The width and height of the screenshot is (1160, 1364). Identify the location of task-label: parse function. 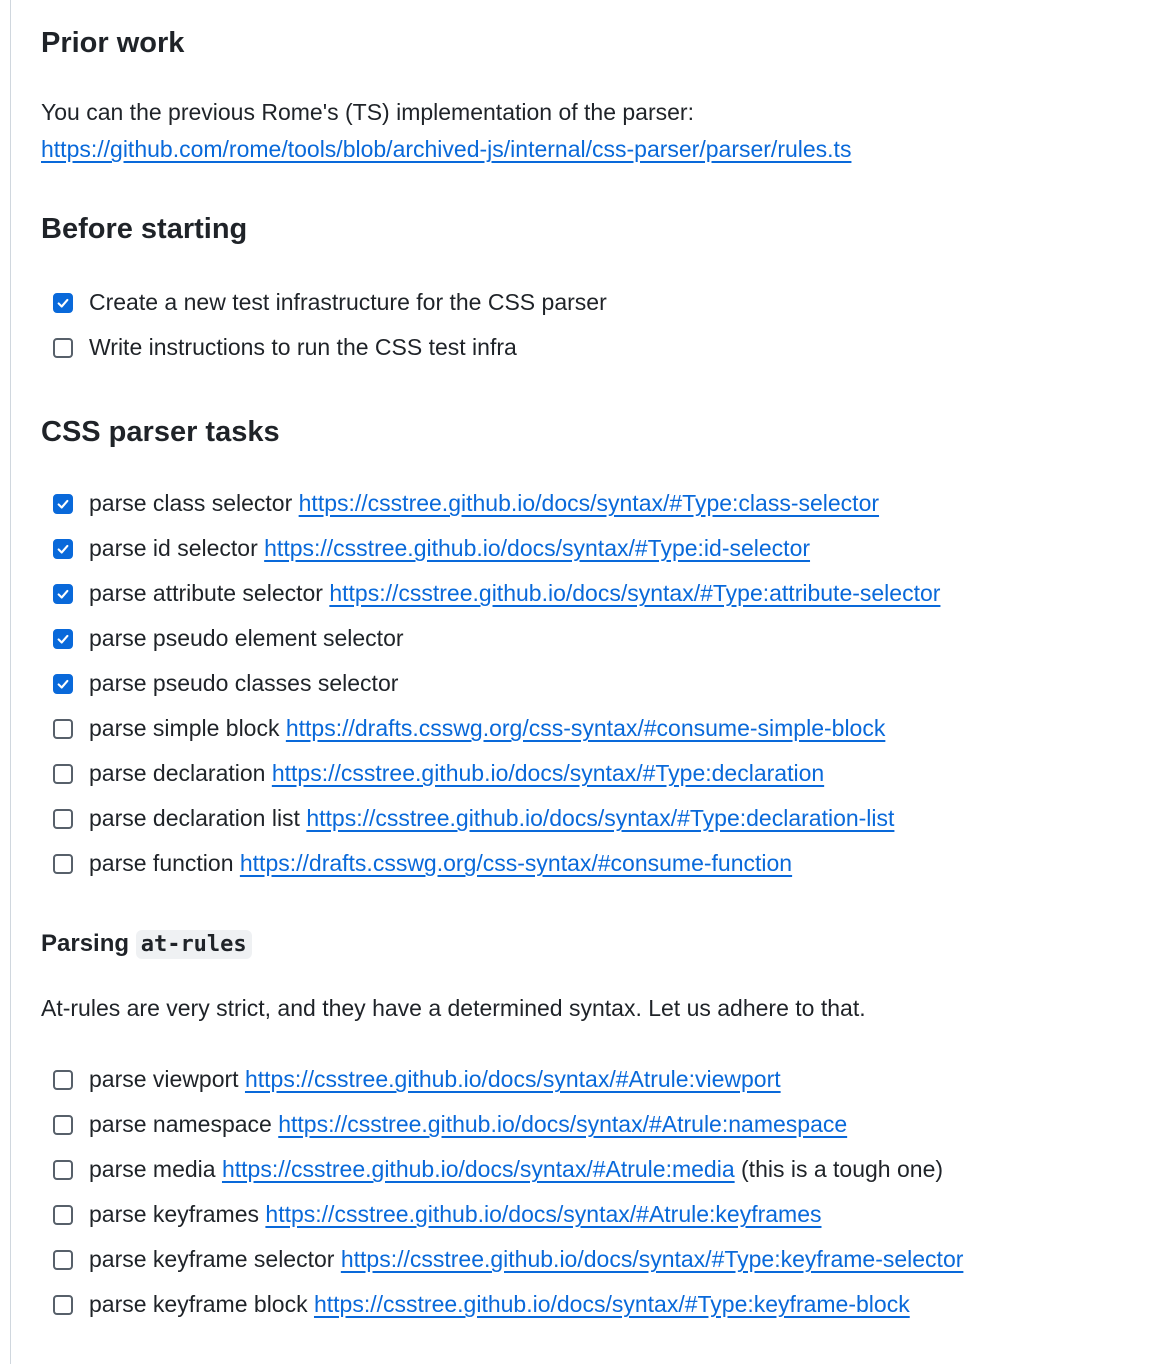
(161, 863).